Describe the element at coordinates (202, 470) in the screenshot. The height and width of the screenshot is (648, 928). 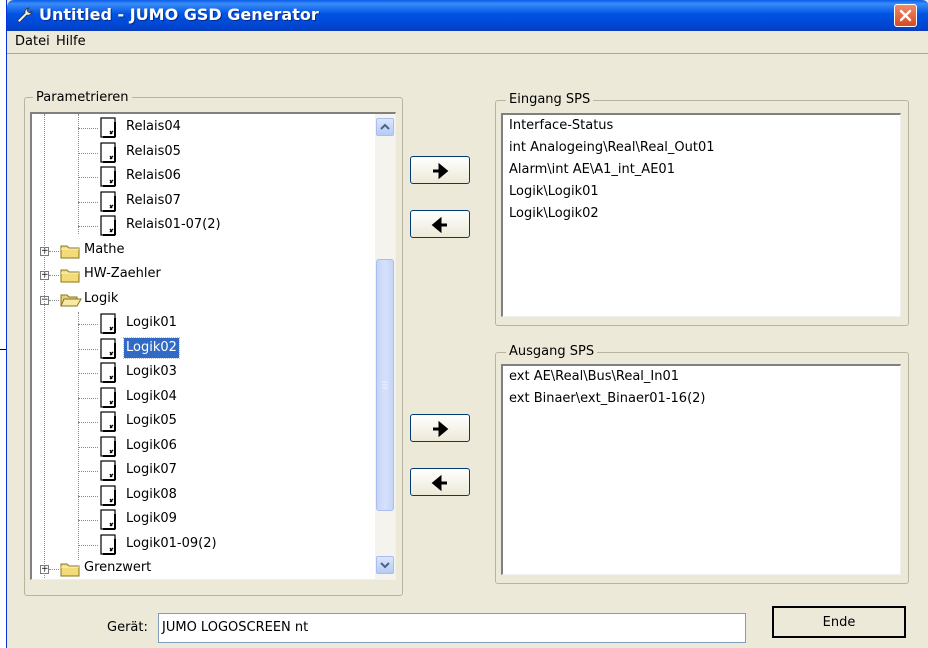
I see `tree-item: Logik07` at that location.